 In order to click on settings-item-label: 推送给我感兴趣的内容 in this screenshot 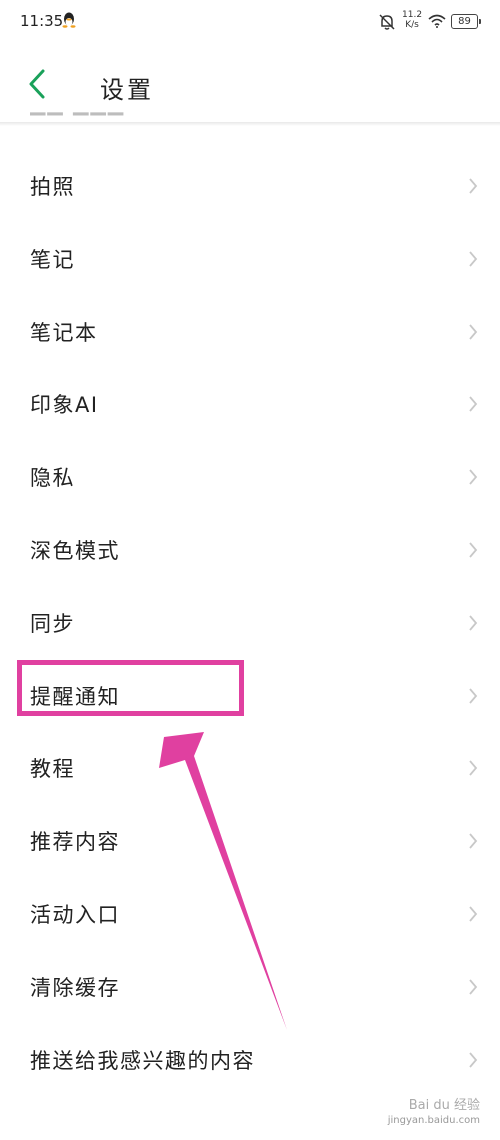, I will do `click(142, 1060)`.